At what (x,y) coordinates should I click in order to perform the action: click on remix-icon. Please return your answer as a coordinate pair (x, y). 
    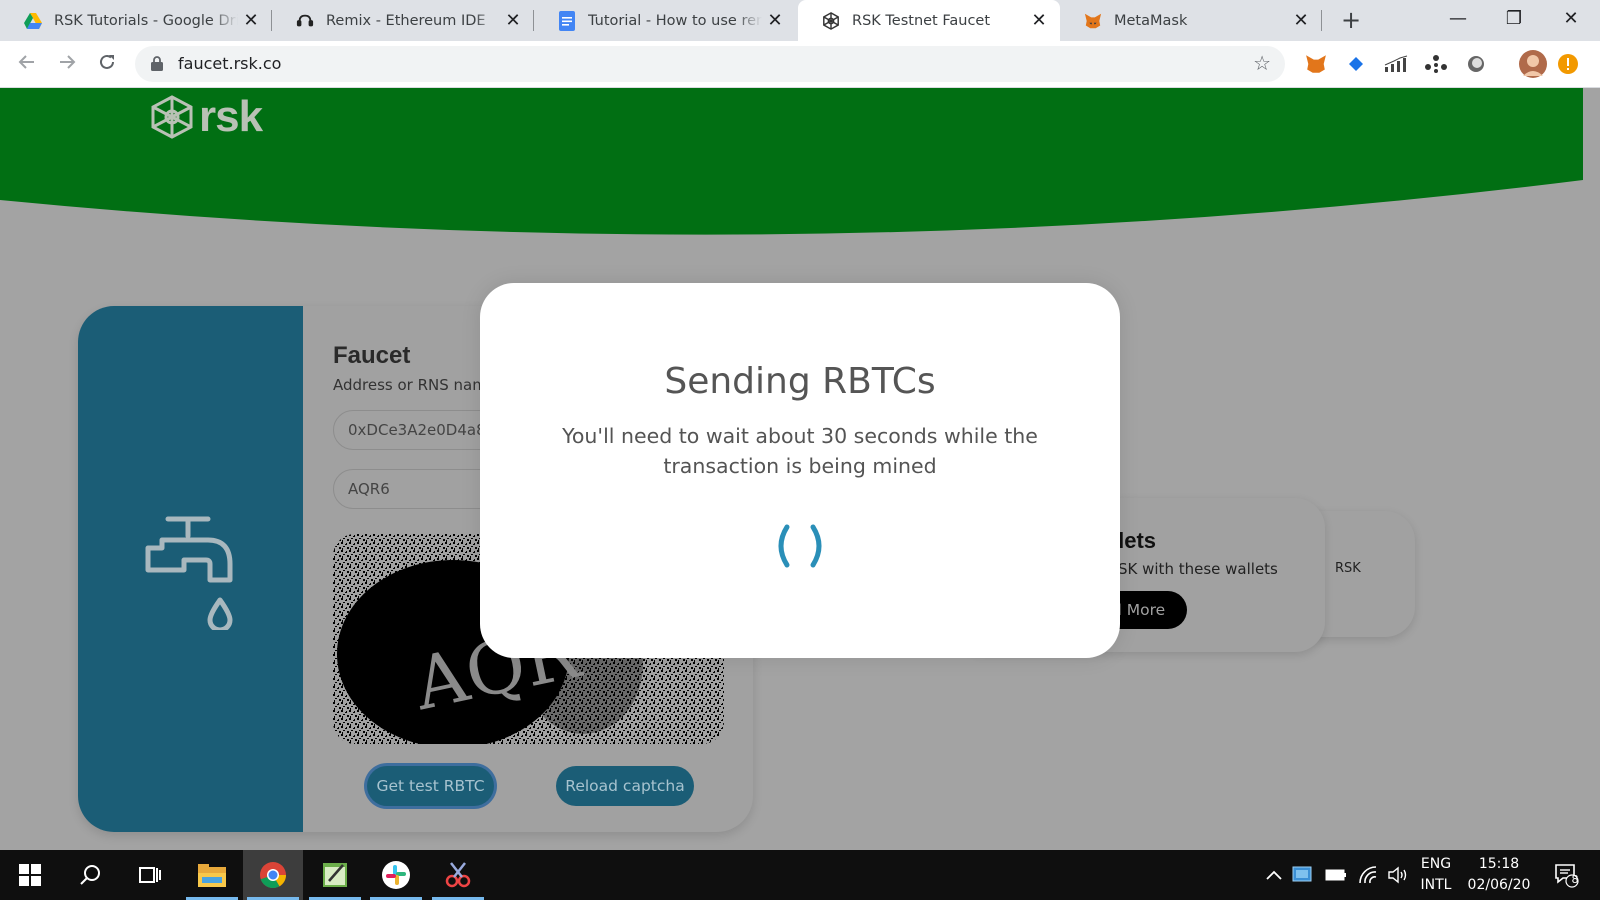
    Looking at the image, I should click on (305, 21).